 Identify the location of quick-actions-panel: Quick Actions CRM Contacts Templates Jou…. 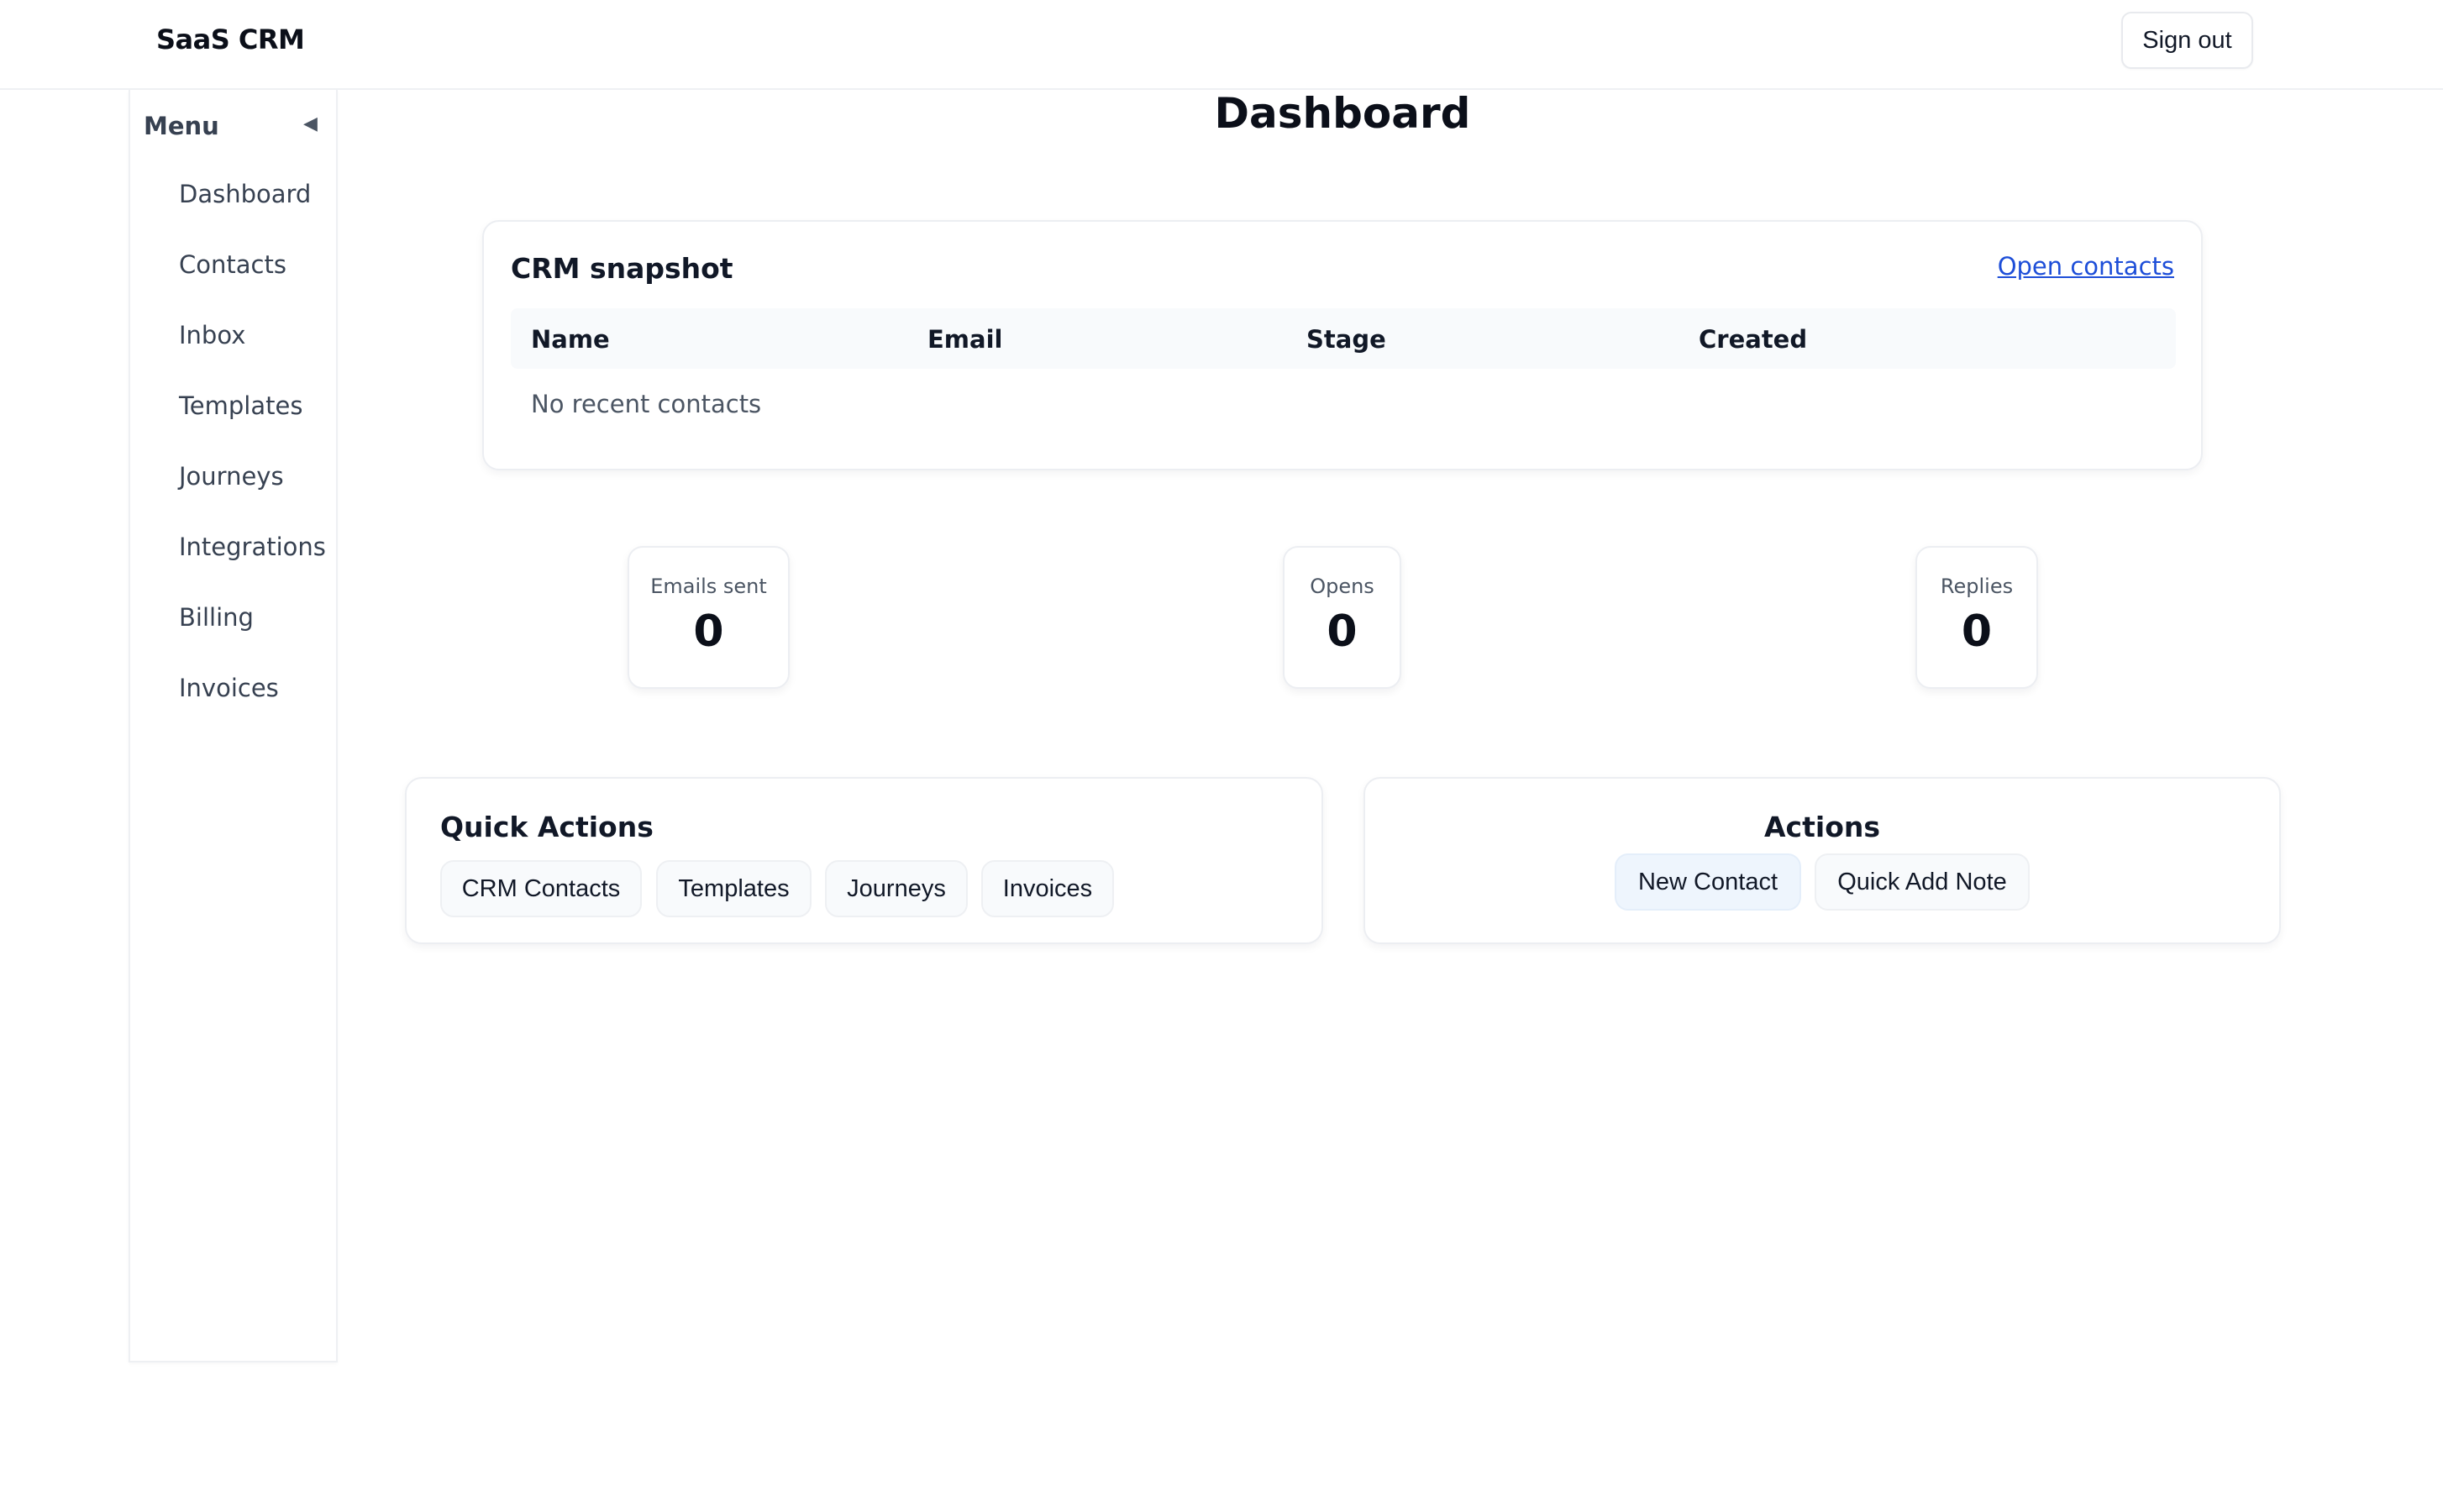
(864, 860).